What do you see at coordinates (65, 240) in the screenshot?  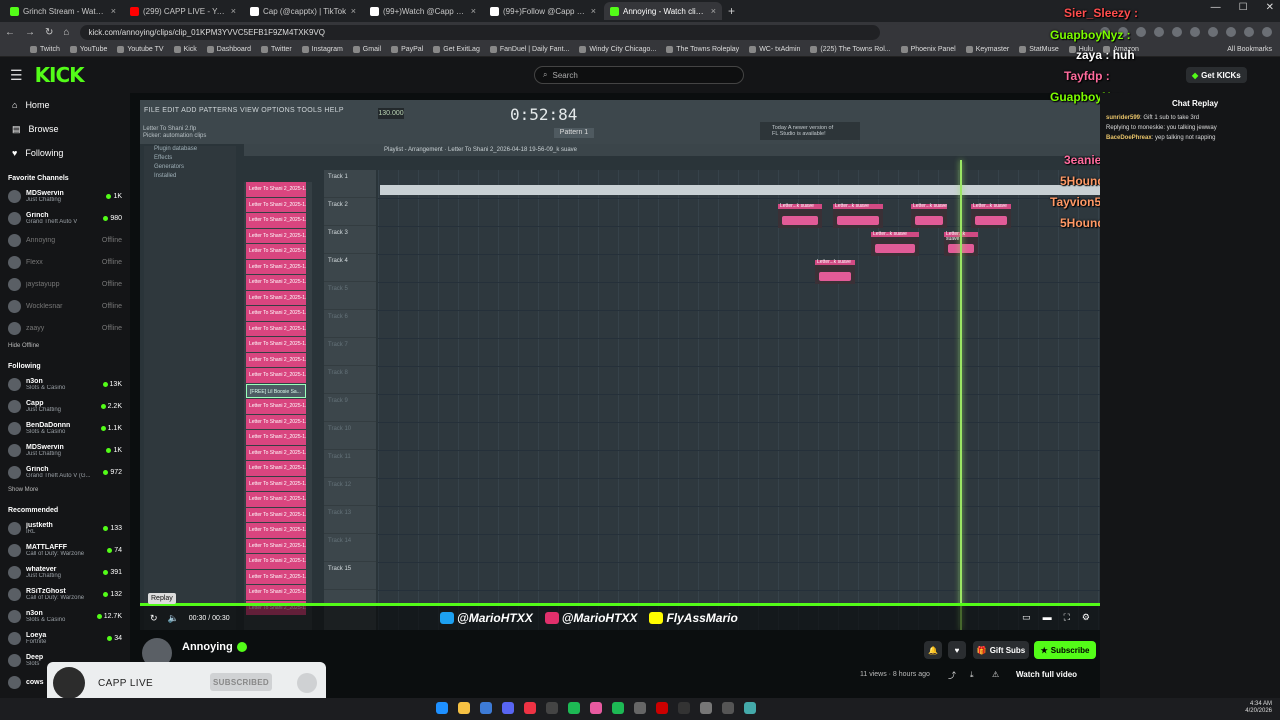 I see `channel-item: Annoying Offline` at bounding box center [65, 240].